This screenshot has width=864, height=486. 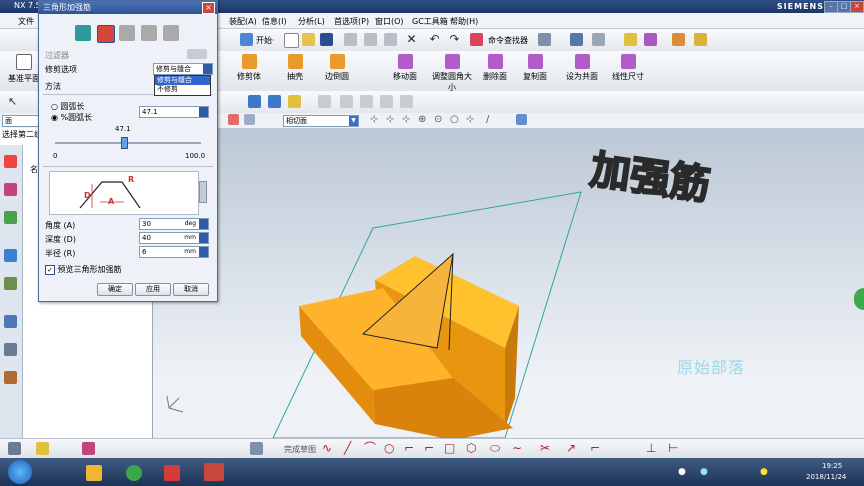 I want to click on measure-icon, so click(x=678, y=39).